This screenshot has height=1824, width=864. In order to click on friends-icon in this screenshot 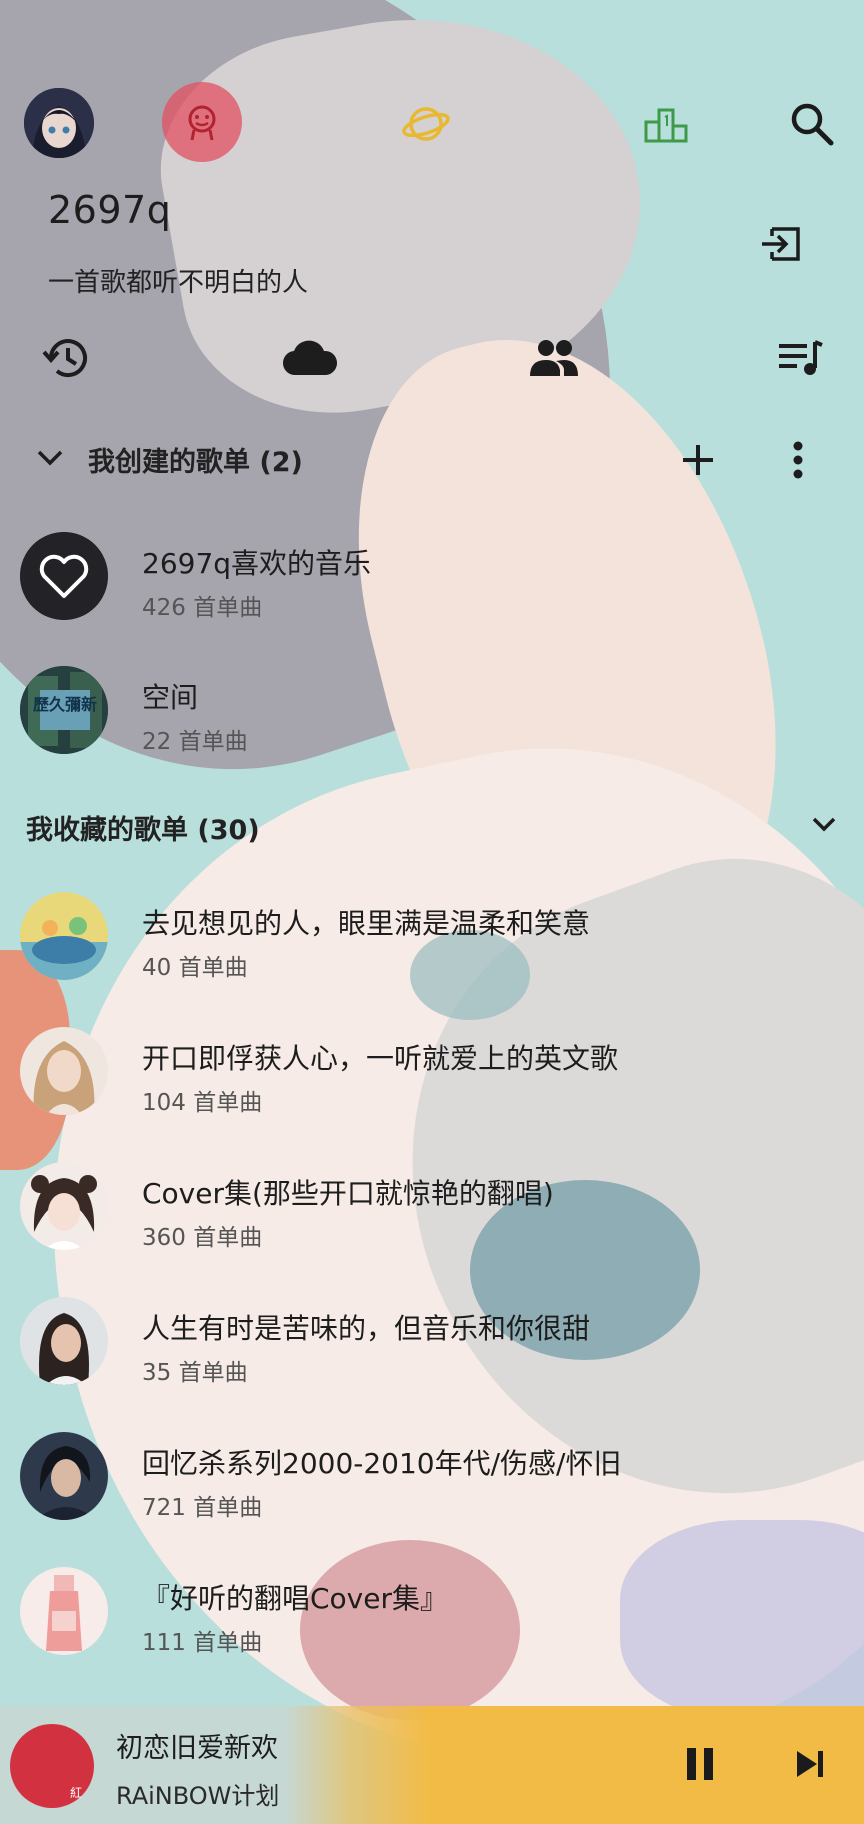, I will do `click(554, 358)`.